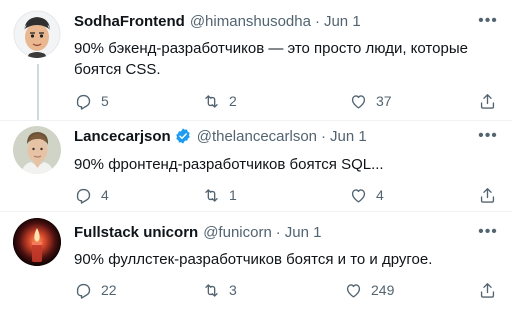  I want to click on author-name: Fullstack unicorn, so click(136, 232).